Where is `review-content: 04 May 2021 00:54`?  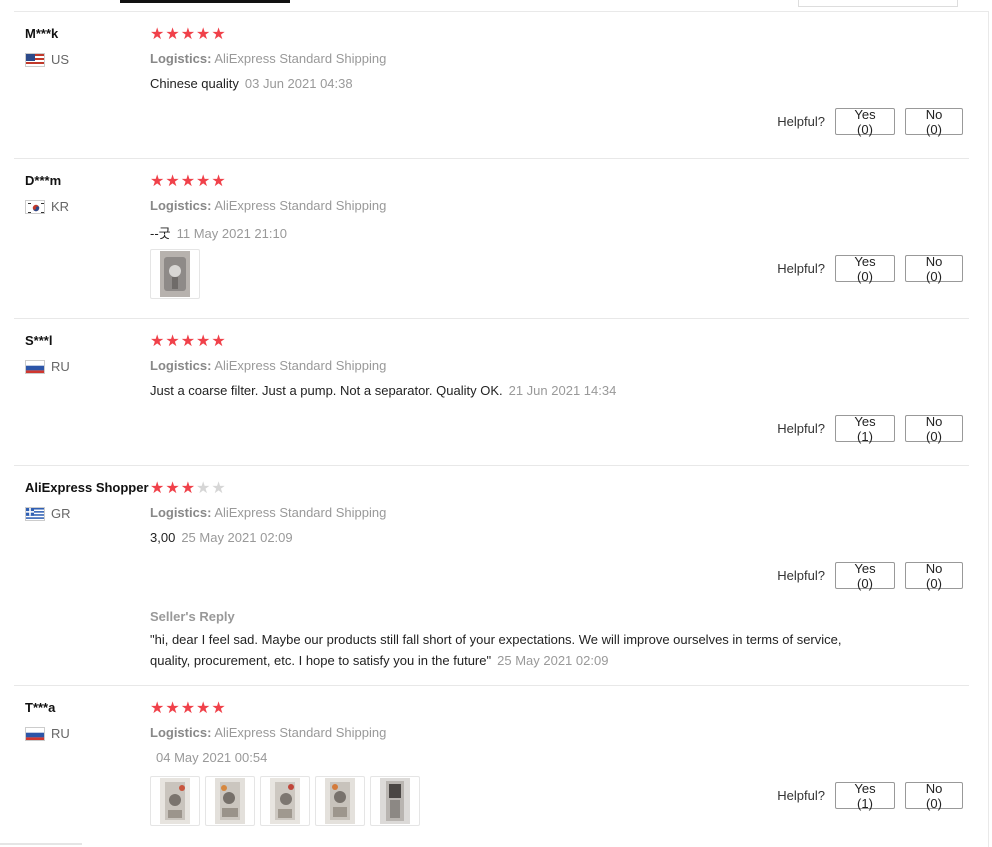 review-content: 04 May 2021 00:54 is located at coordinates (208, 757).